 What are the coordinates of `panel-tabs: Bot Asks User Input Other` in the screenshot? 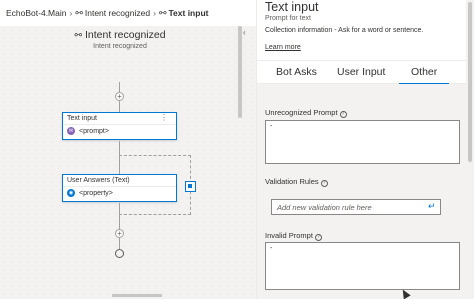 It's located at (362, 72).